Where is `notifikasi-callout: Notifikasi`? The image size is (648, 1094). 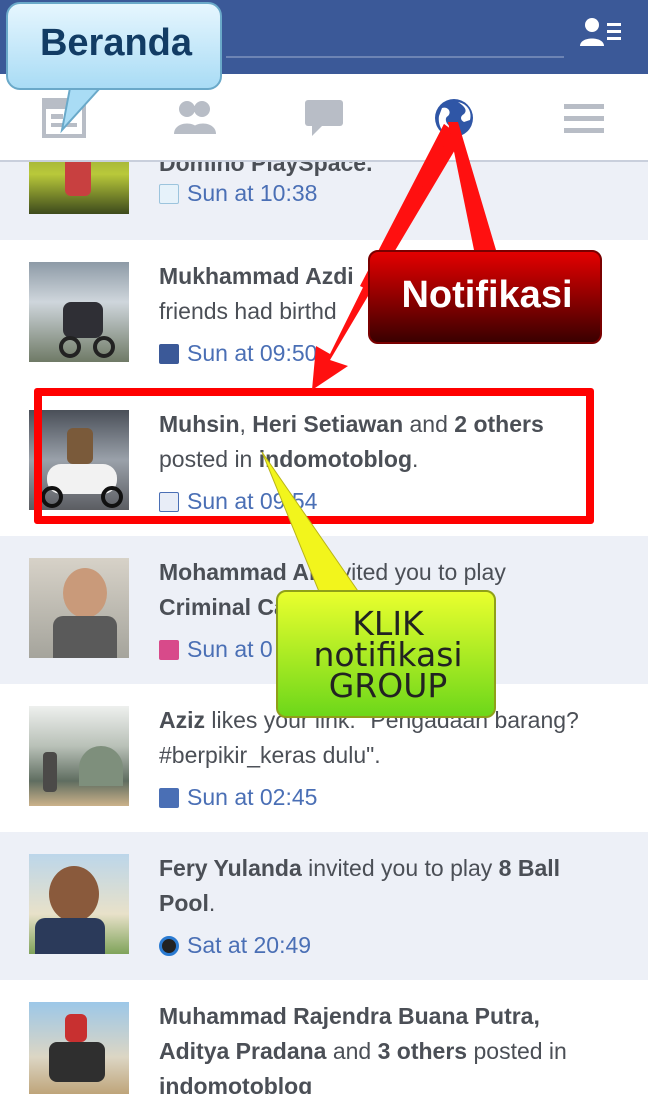
notifikasi-callout: Notifikasi is located at coordinates (485, 297).